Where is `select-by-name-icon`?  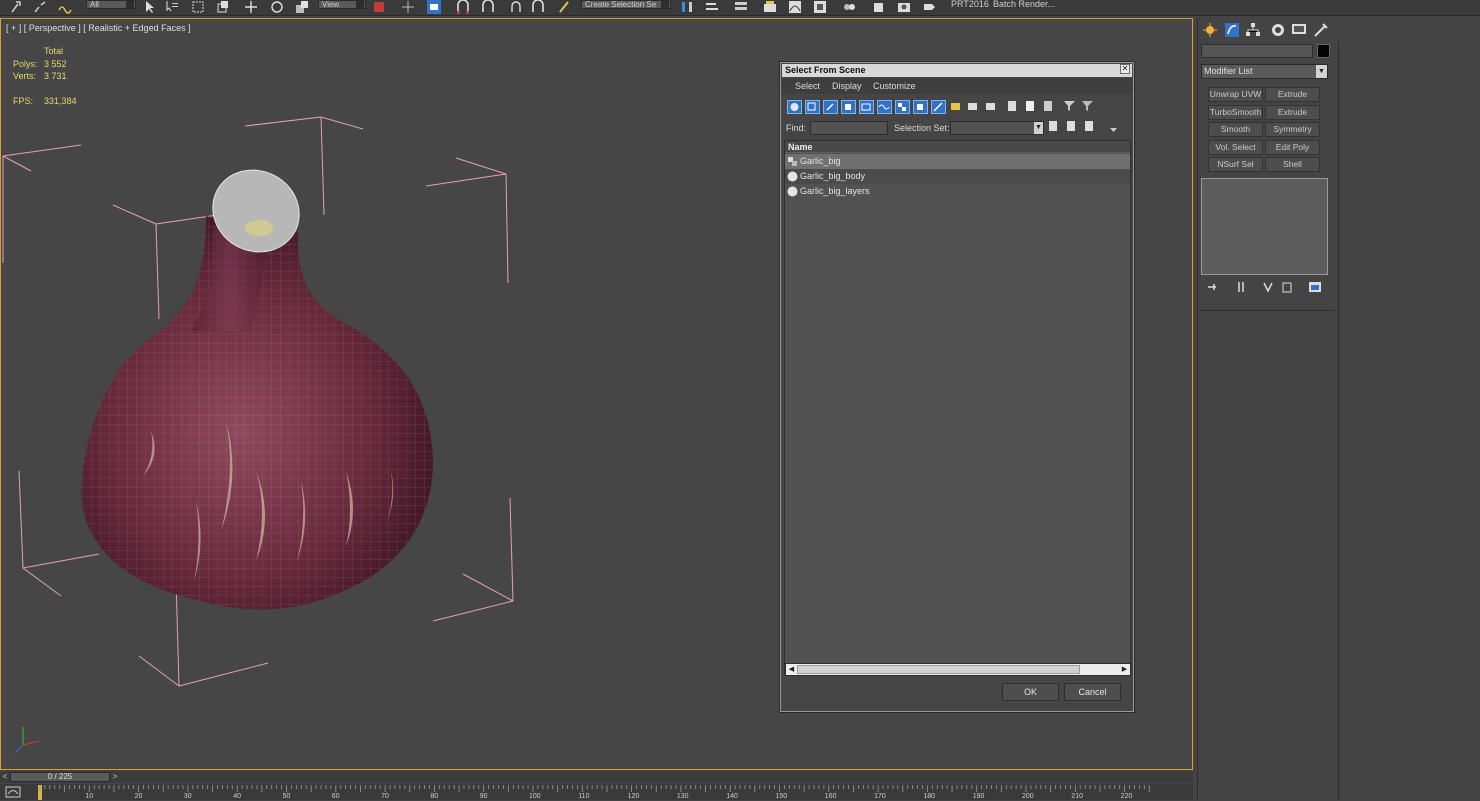
select-by-name-icon is located at coordinates (172, 7).